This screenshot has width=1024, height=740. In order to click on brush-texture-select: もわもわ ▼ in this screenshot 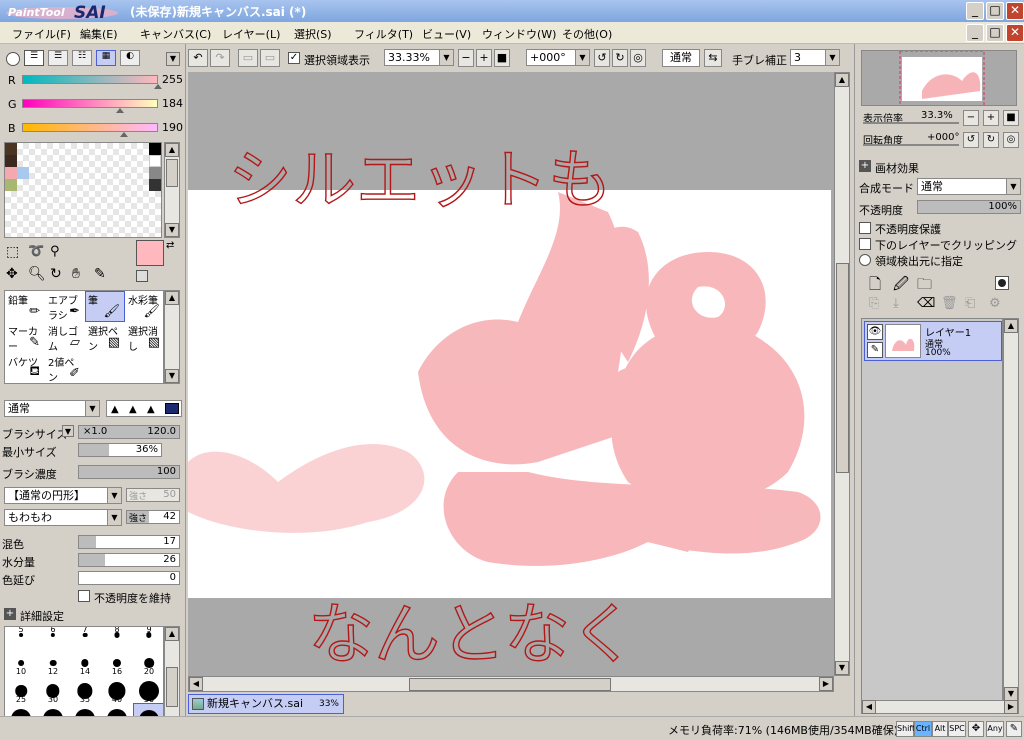, I will do `click(63, 517)`.